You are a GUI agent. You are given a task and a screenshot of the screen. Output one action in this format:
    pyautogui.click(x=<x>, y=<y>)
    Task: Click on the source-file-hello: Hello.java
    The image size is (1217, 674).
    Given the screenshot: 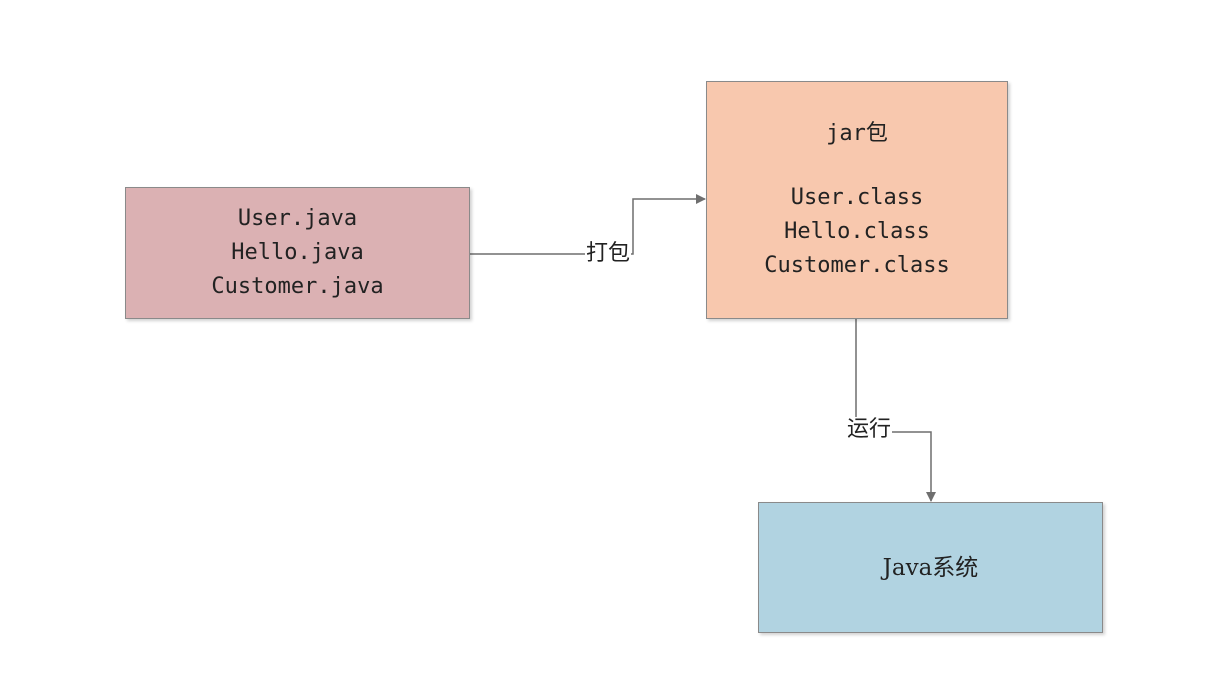 What is the action you would take?
    pyautogui.click(x=297, y=252)
    